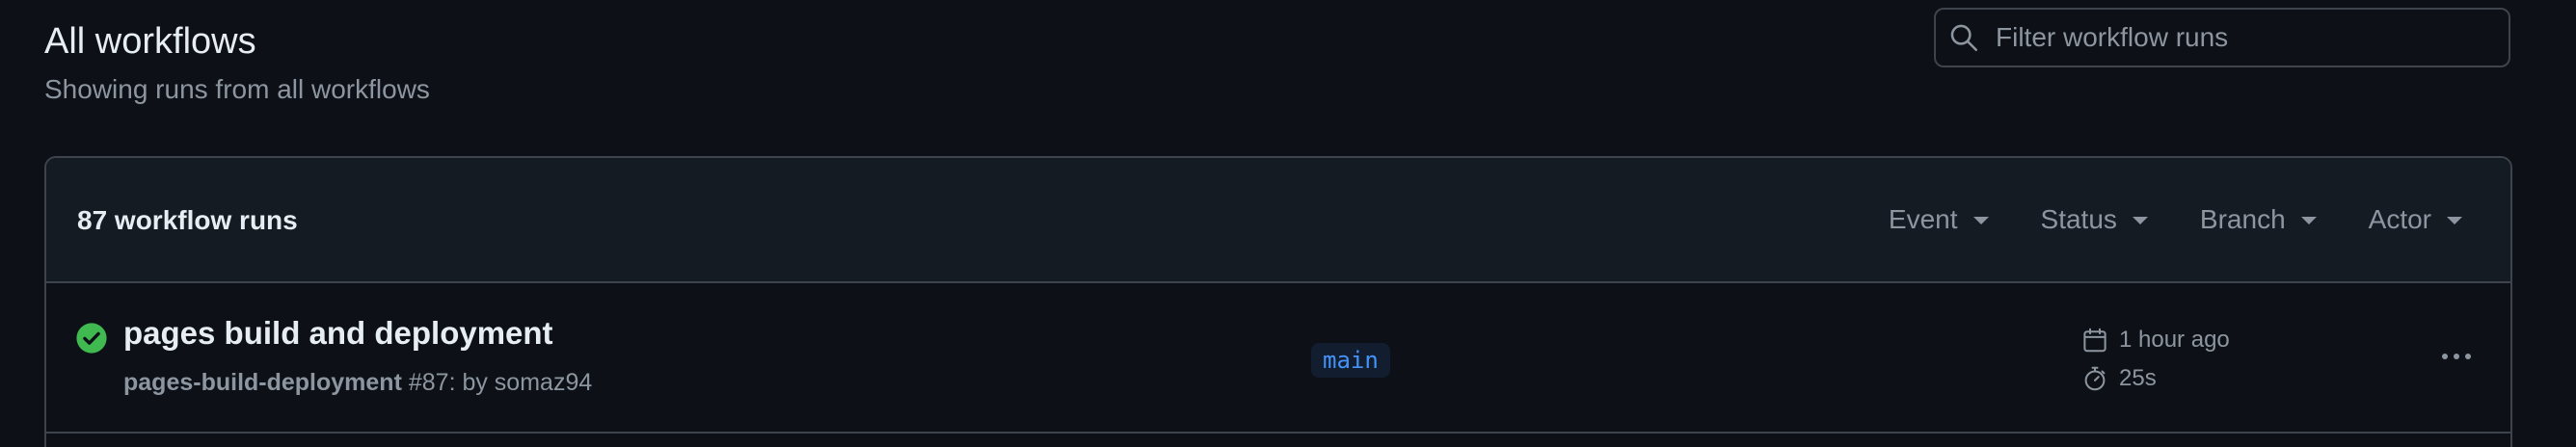 The width and height of the screenshot is (2576, 447). I want to click on filter-label: Event, so click(1923, 219).